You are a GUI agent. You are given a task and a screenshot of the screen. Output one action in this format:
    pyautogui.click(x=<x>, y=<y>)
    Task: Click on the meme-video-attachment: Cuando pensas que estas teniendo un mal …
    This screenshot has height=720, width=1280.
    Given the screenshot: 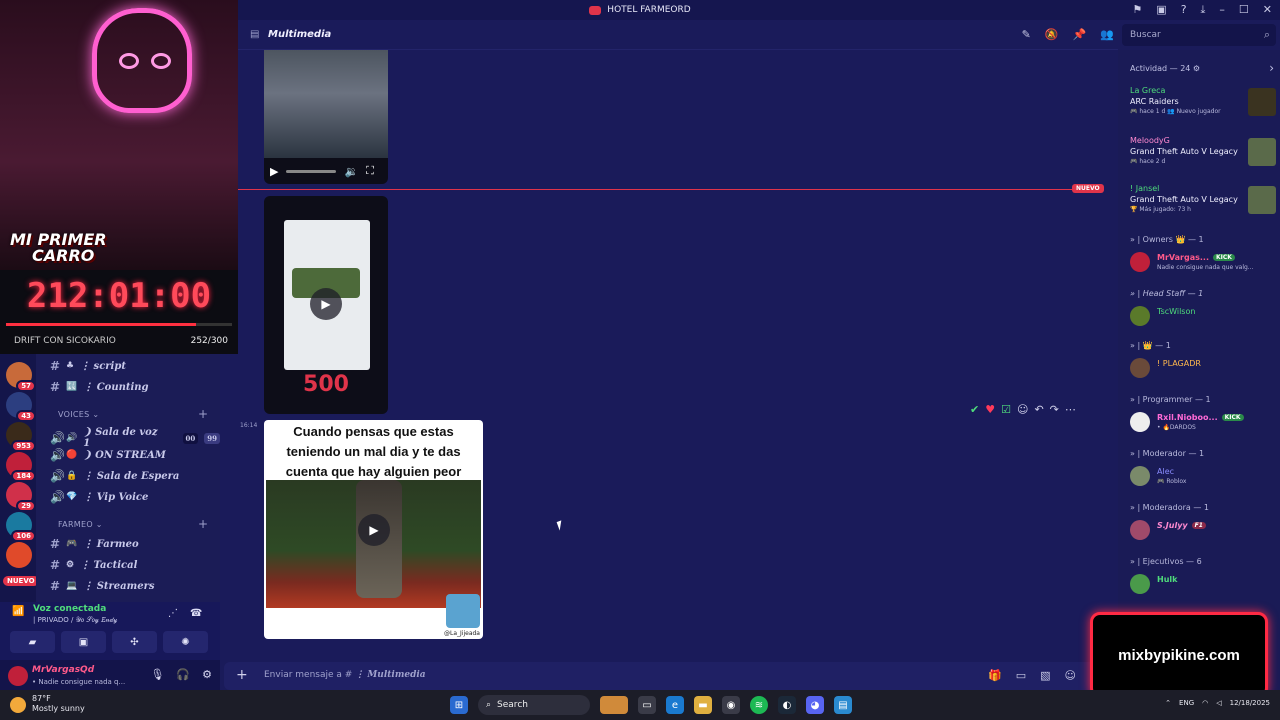 What is the action you would take?
    pyautogui.click(x=373, y=529)
    